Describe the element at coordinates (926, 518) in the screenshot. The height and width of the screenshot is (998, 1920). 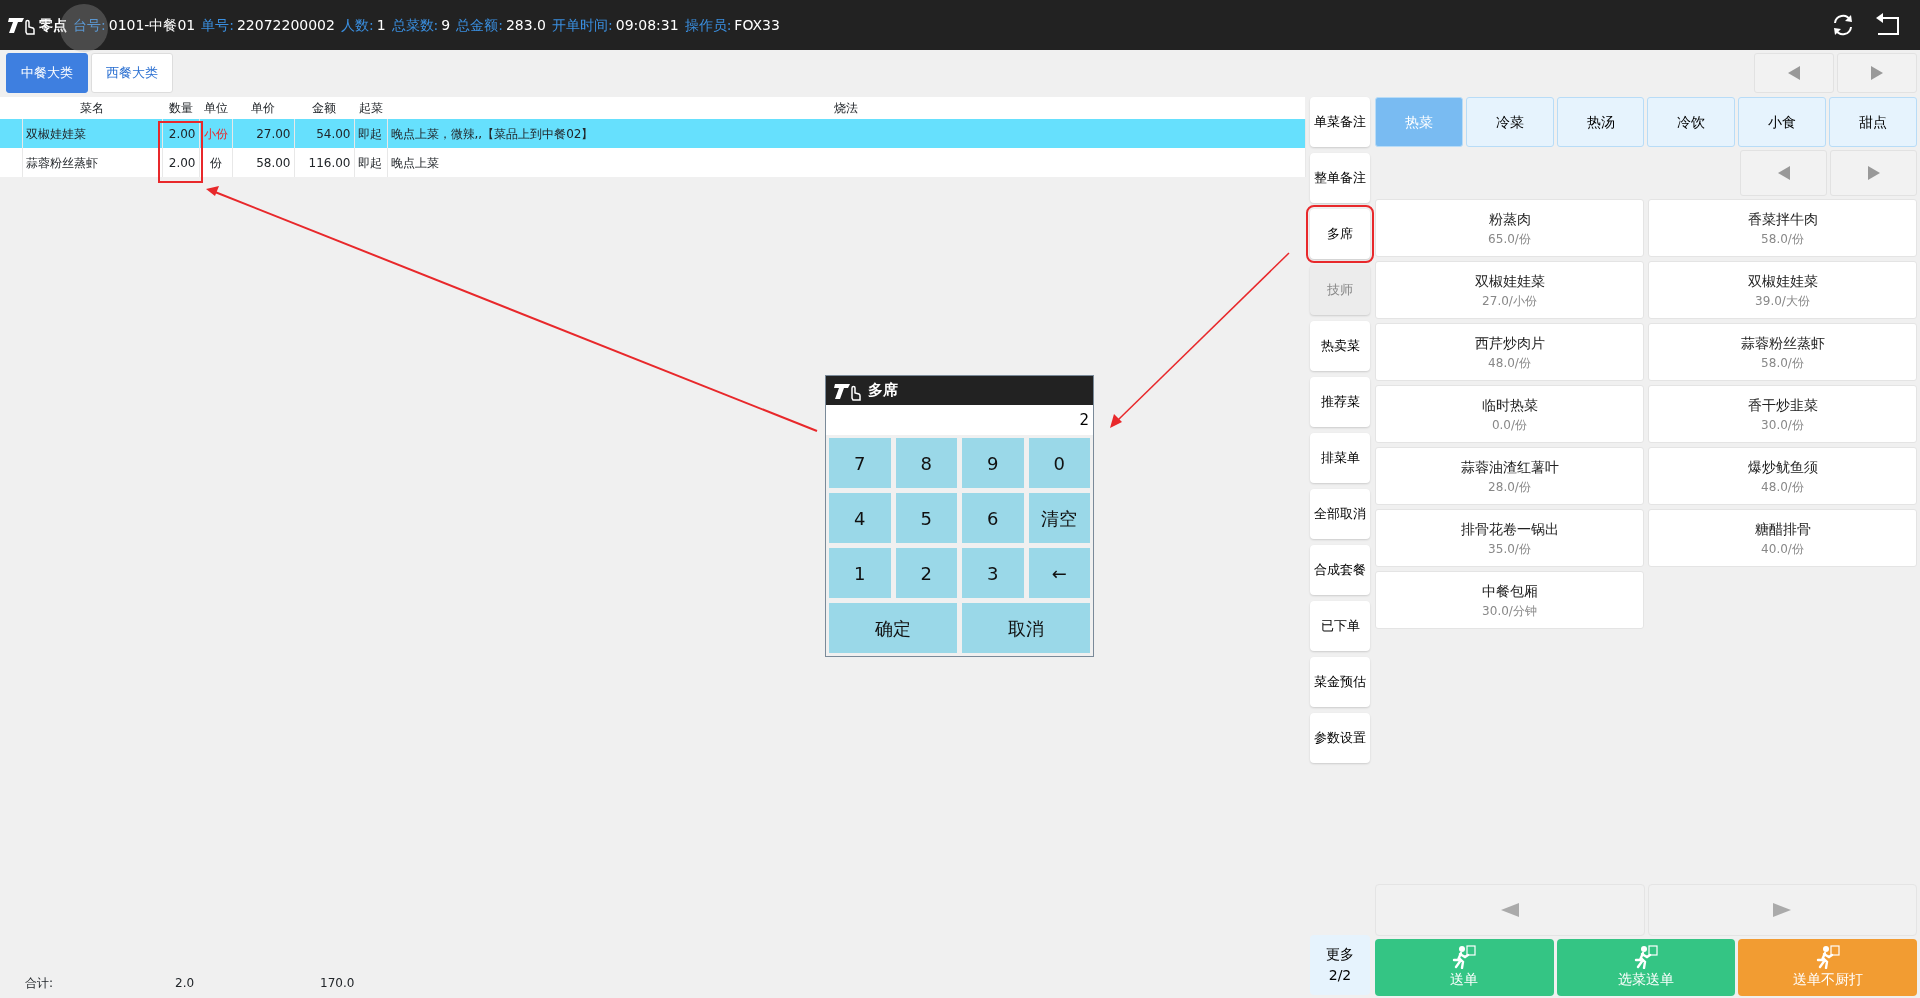
I see `keypad-key: 5` at that location.